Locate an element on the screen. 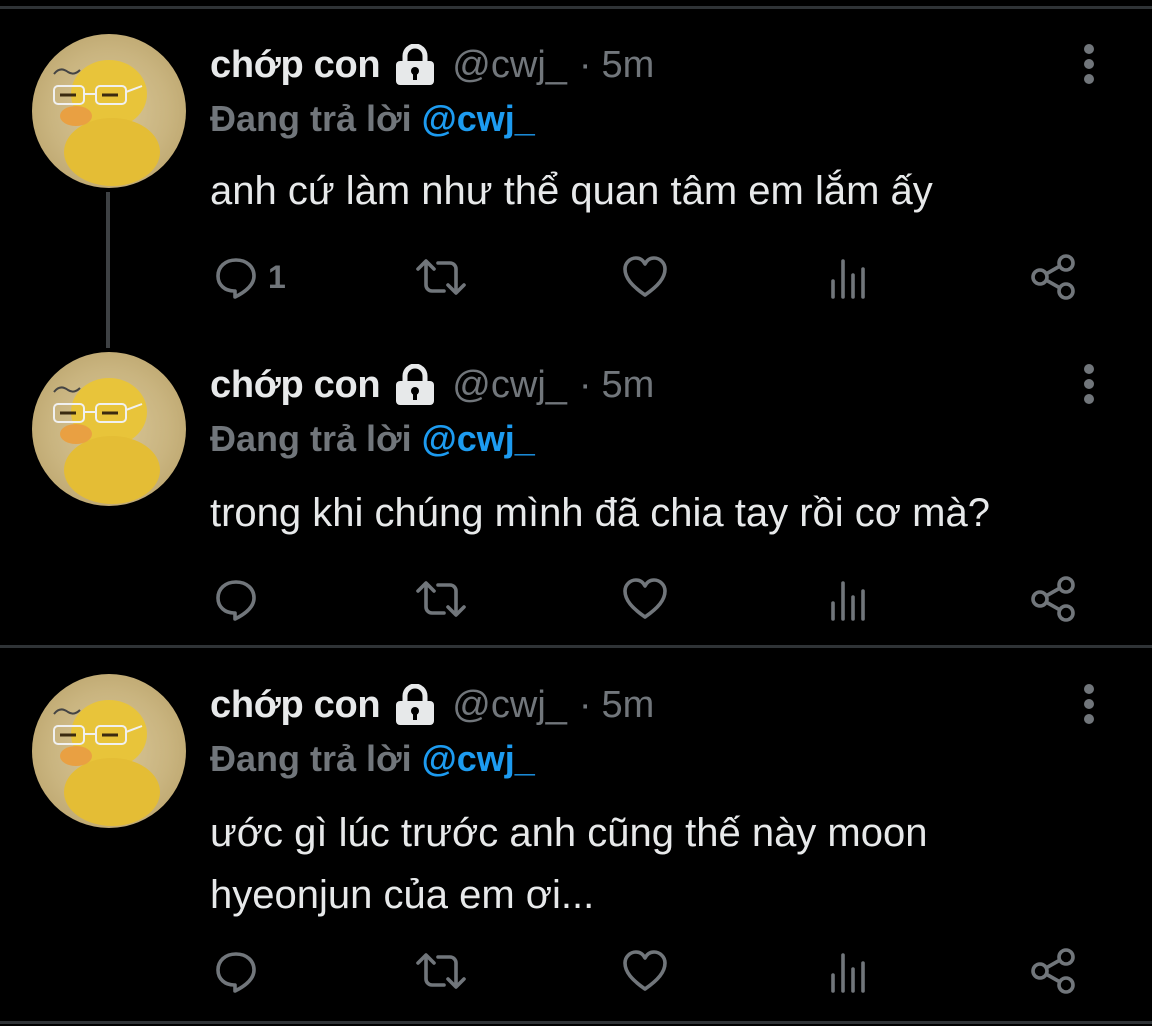 Image resolution: width=1152 pixels, height=1026 pixels. bottom-divider is located at coordinates (576, 1022).